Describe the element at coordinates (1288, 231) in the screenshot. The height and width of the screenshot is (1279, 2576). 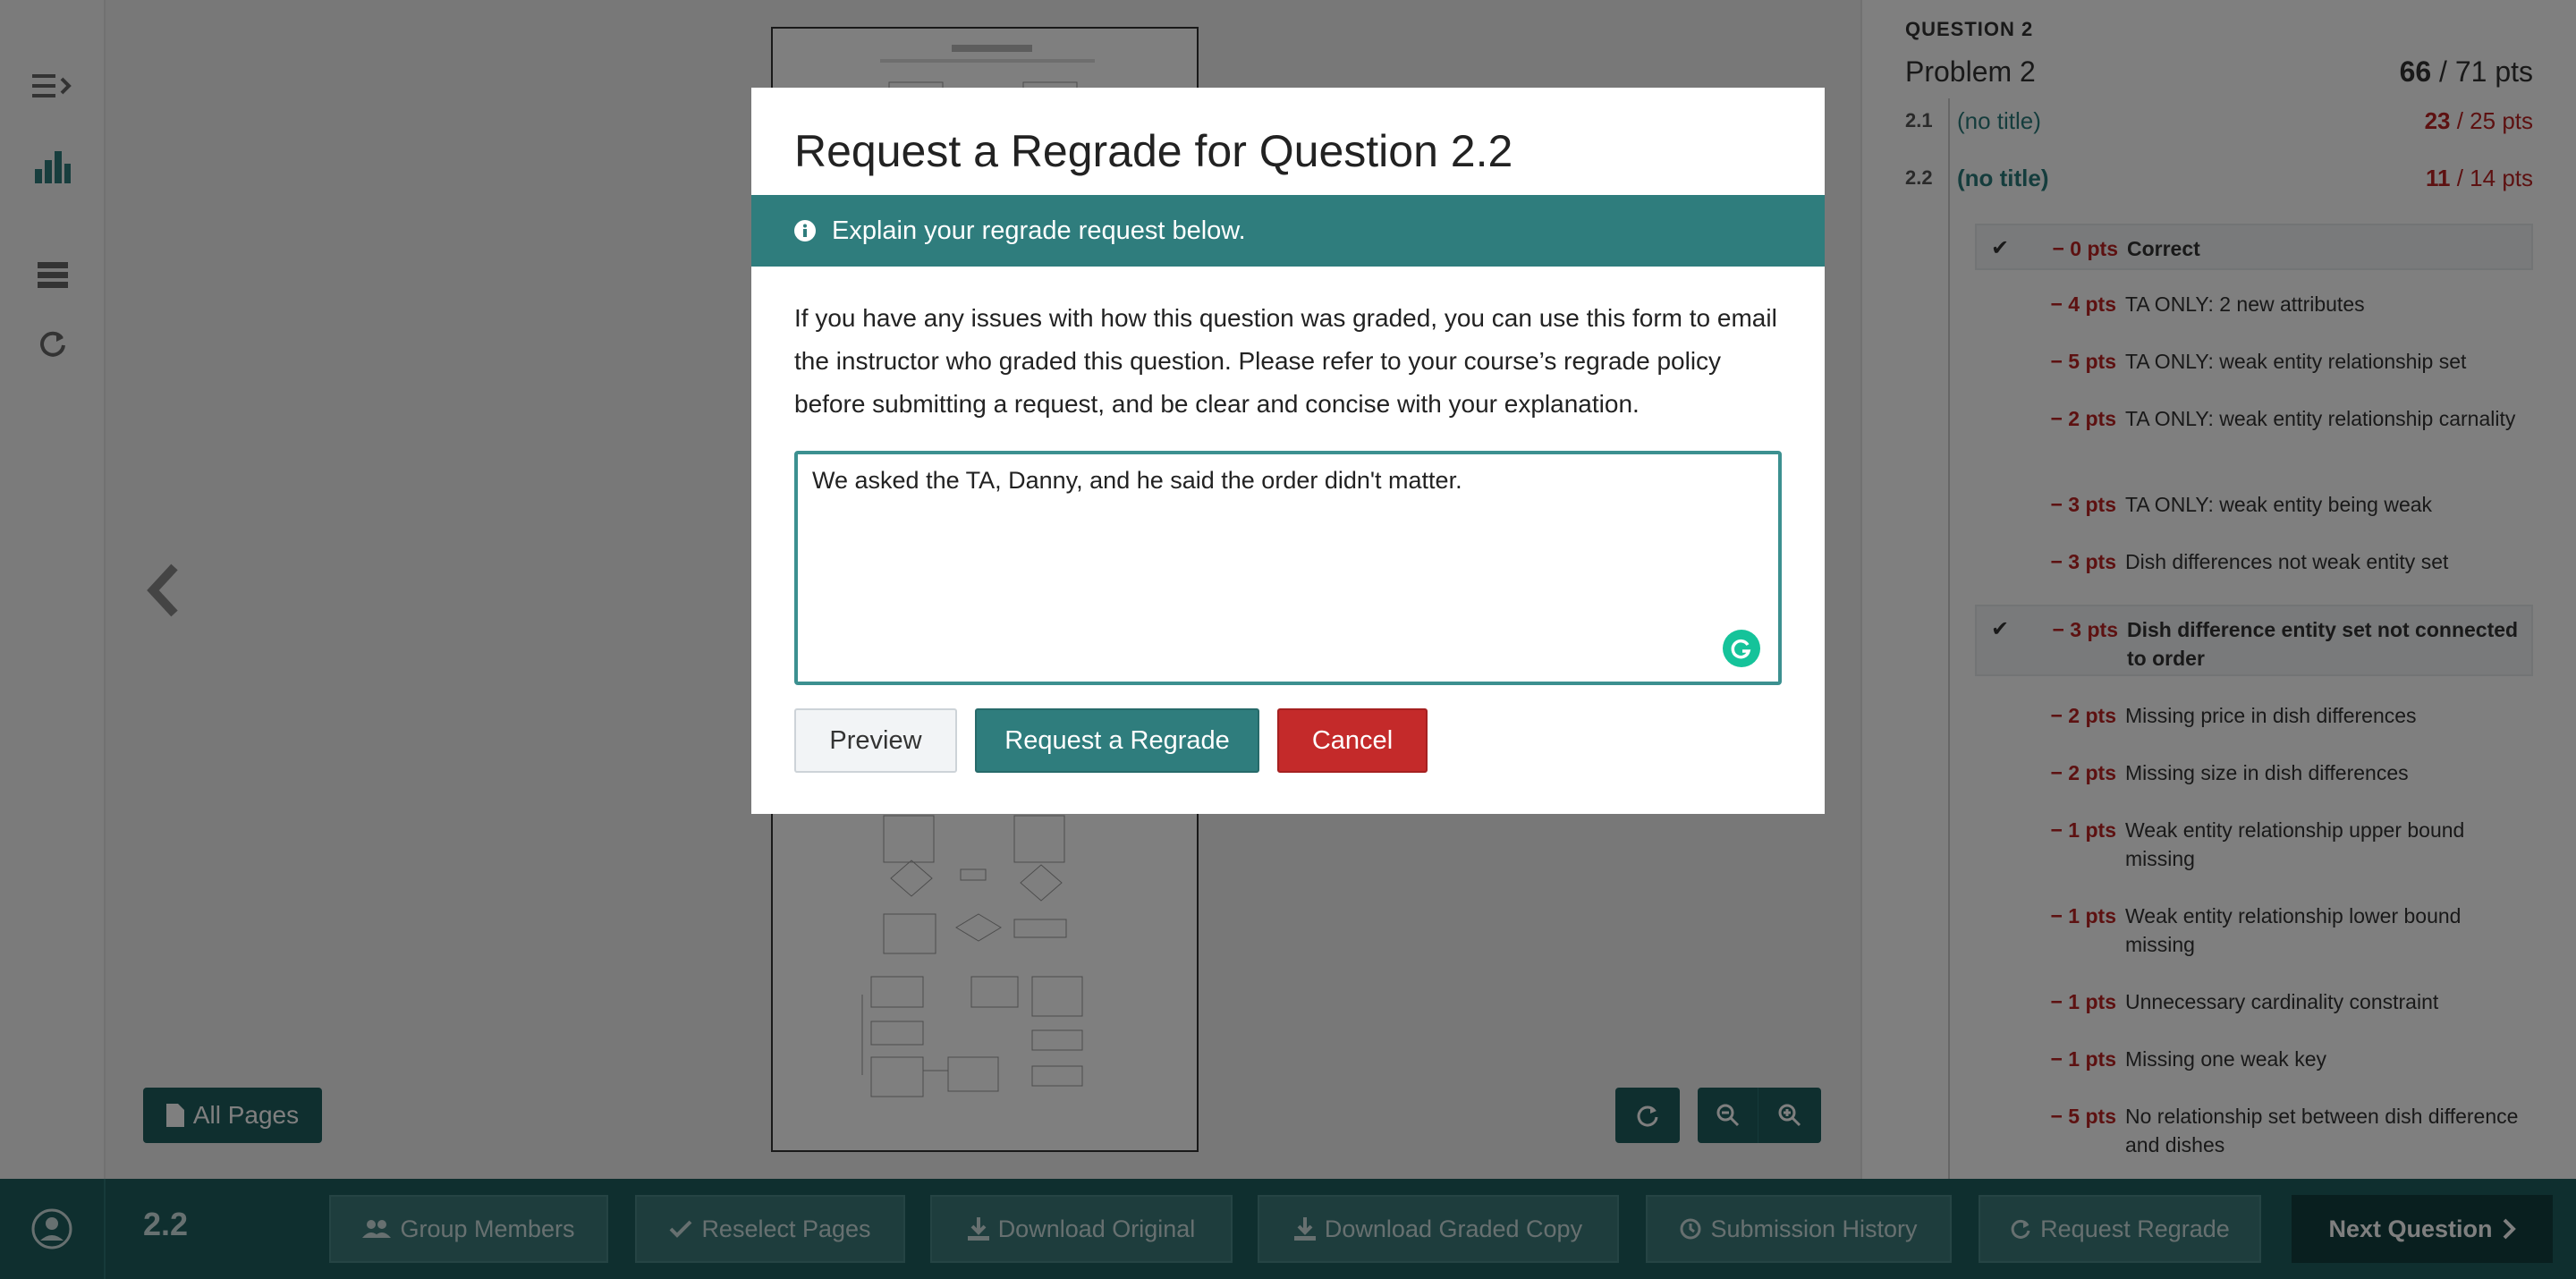
I see `info-banner: Explain your regrade request below.` at that location.